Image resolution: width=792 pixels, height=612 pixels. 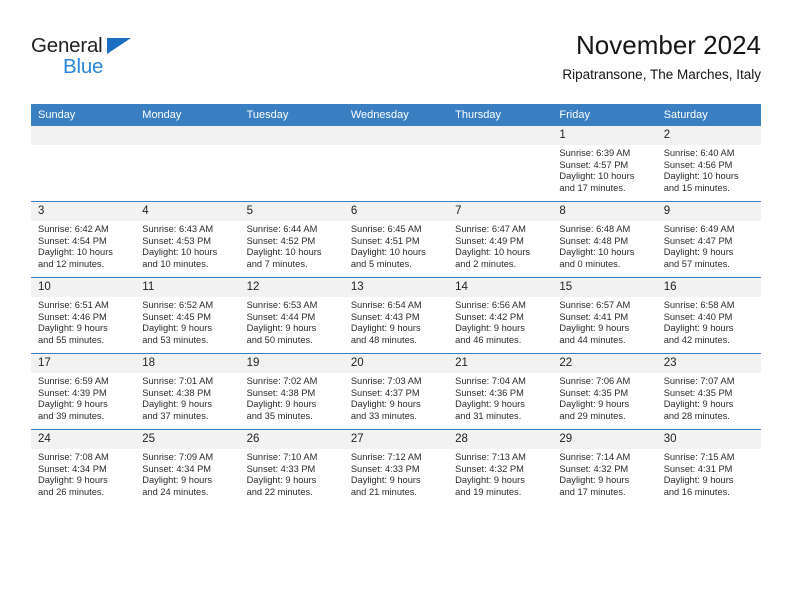 What do you see at coordinates (604, 287) in the screenshot?
I see `day-number: 15` at bounding box center [604, 287].